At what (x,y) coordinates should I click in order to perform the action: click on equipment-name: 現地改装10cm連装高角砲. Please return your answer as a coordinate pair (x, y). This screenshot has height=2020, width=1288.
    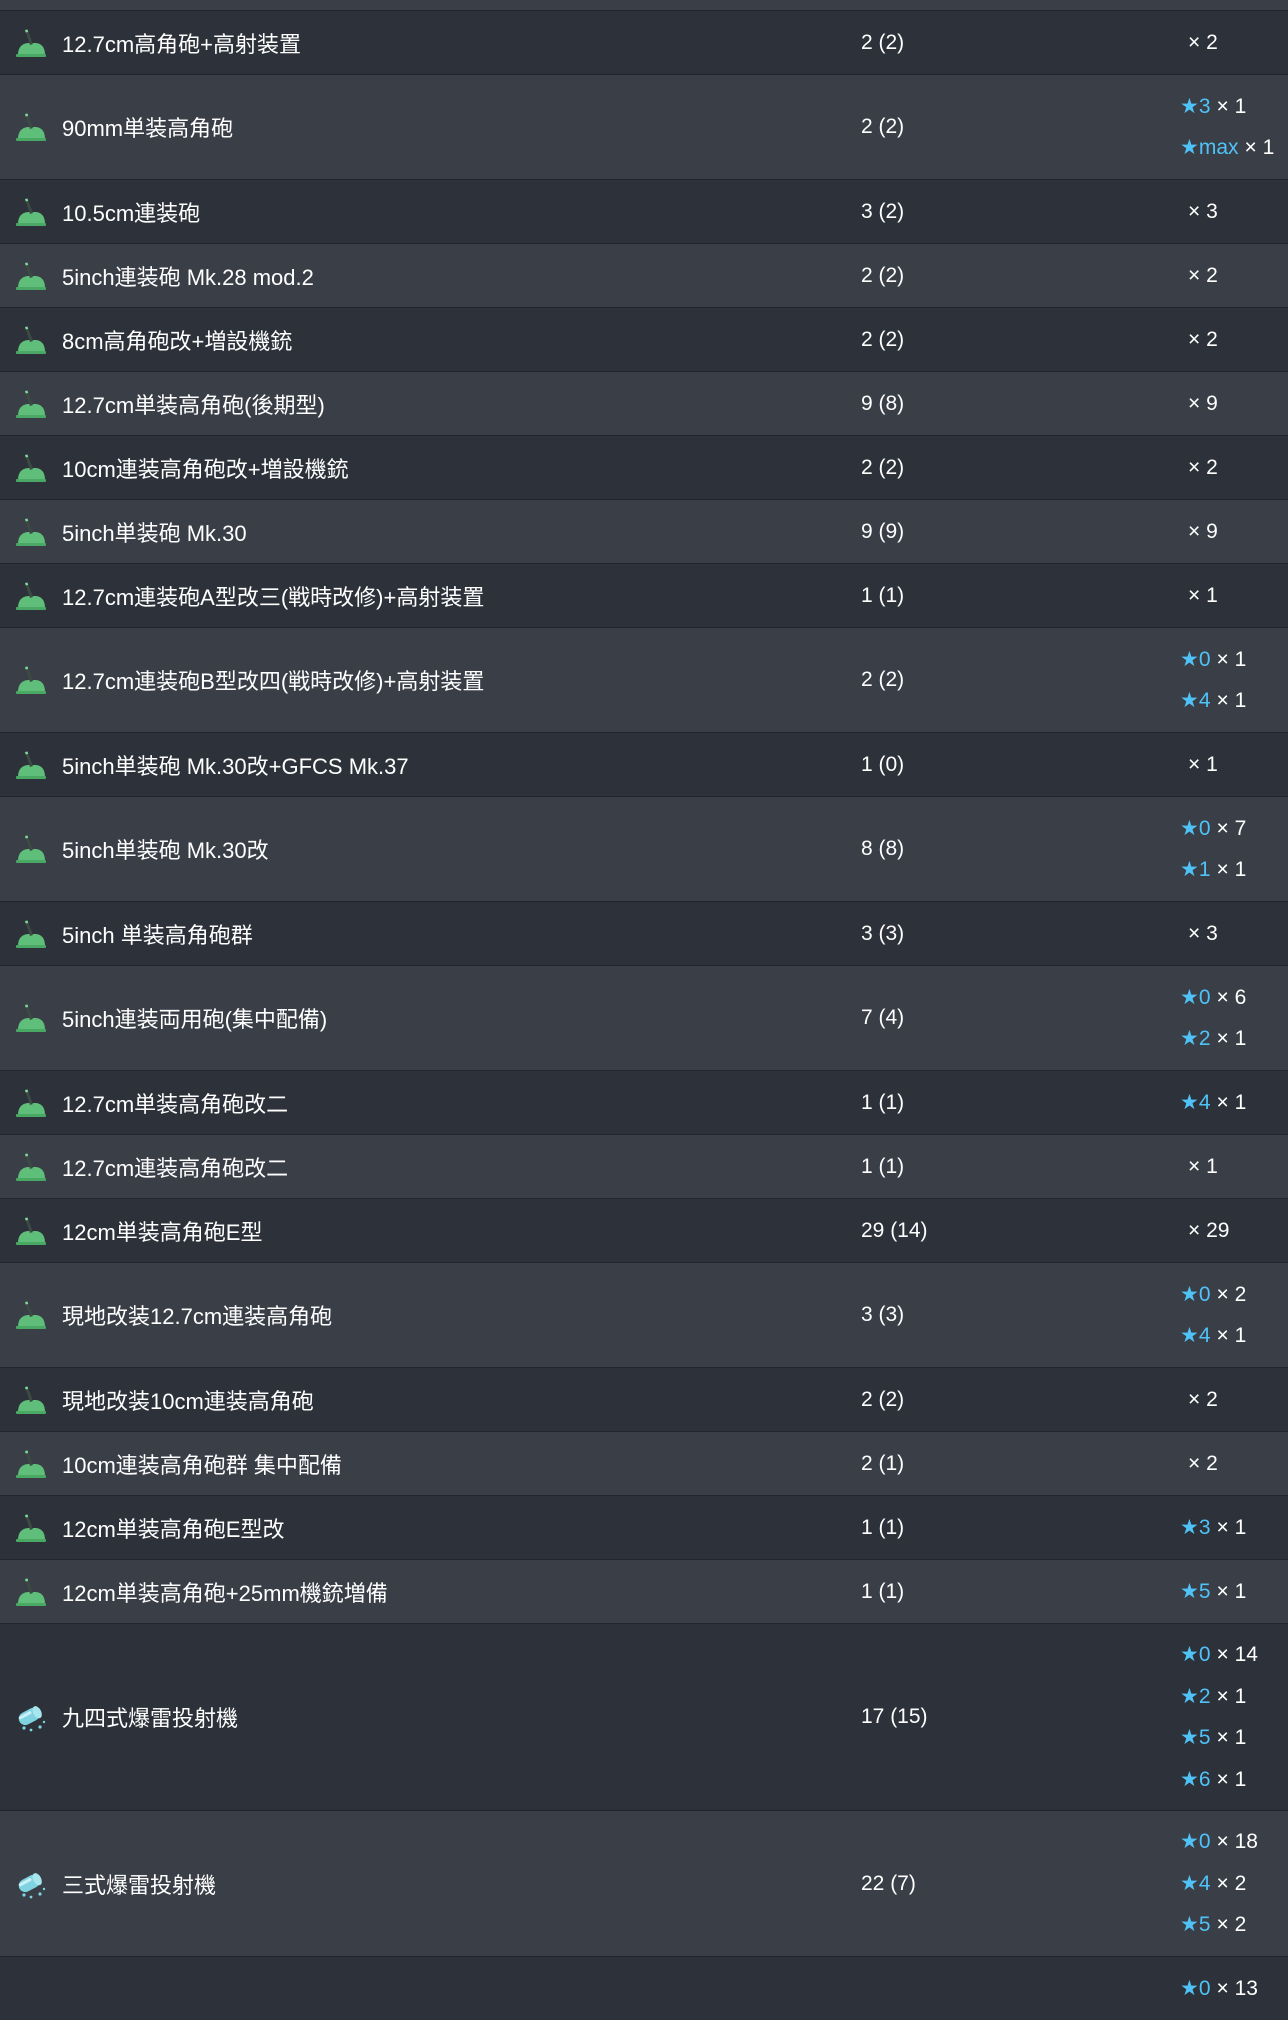
    Looking at the image, I should click on (188, 1401).